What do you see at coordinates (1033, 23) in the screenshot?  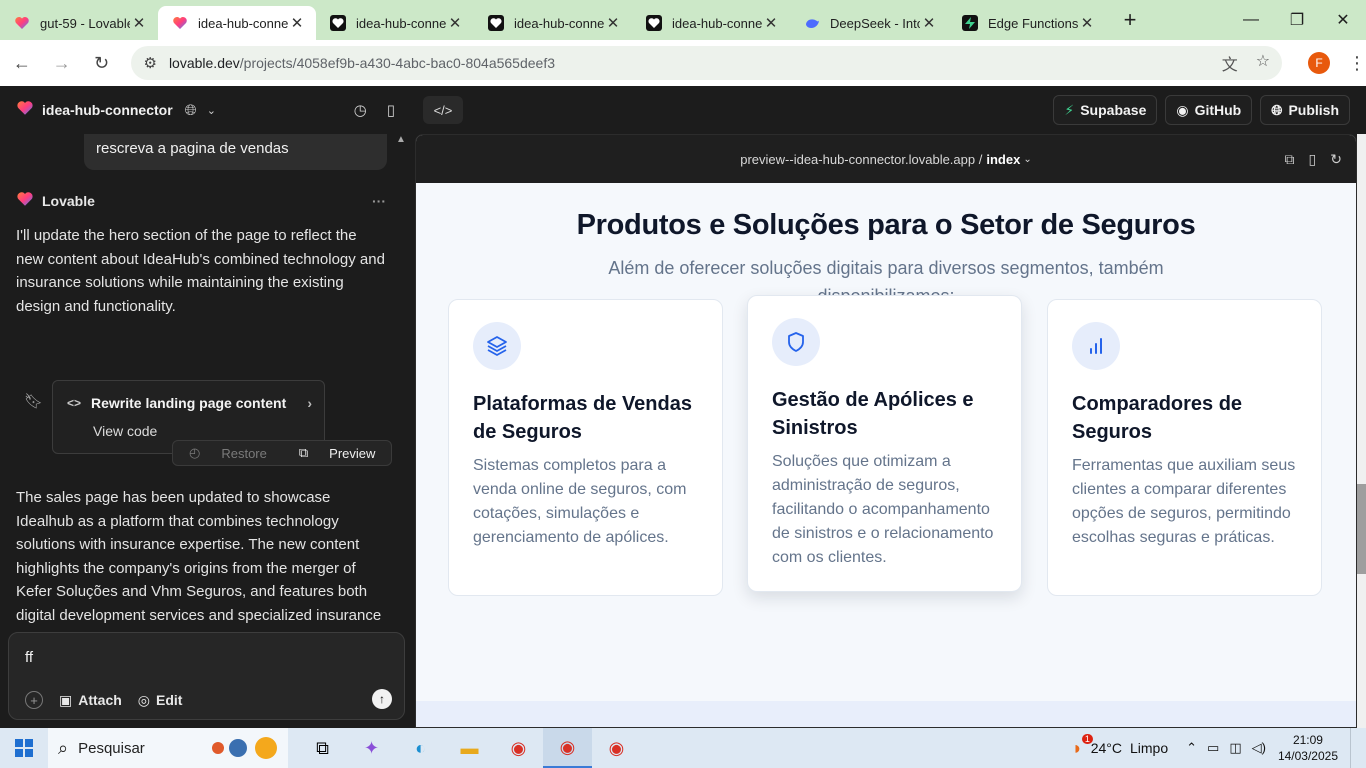 I see `tab-title: Edge Functions |` at bounding box center [1033, 23].